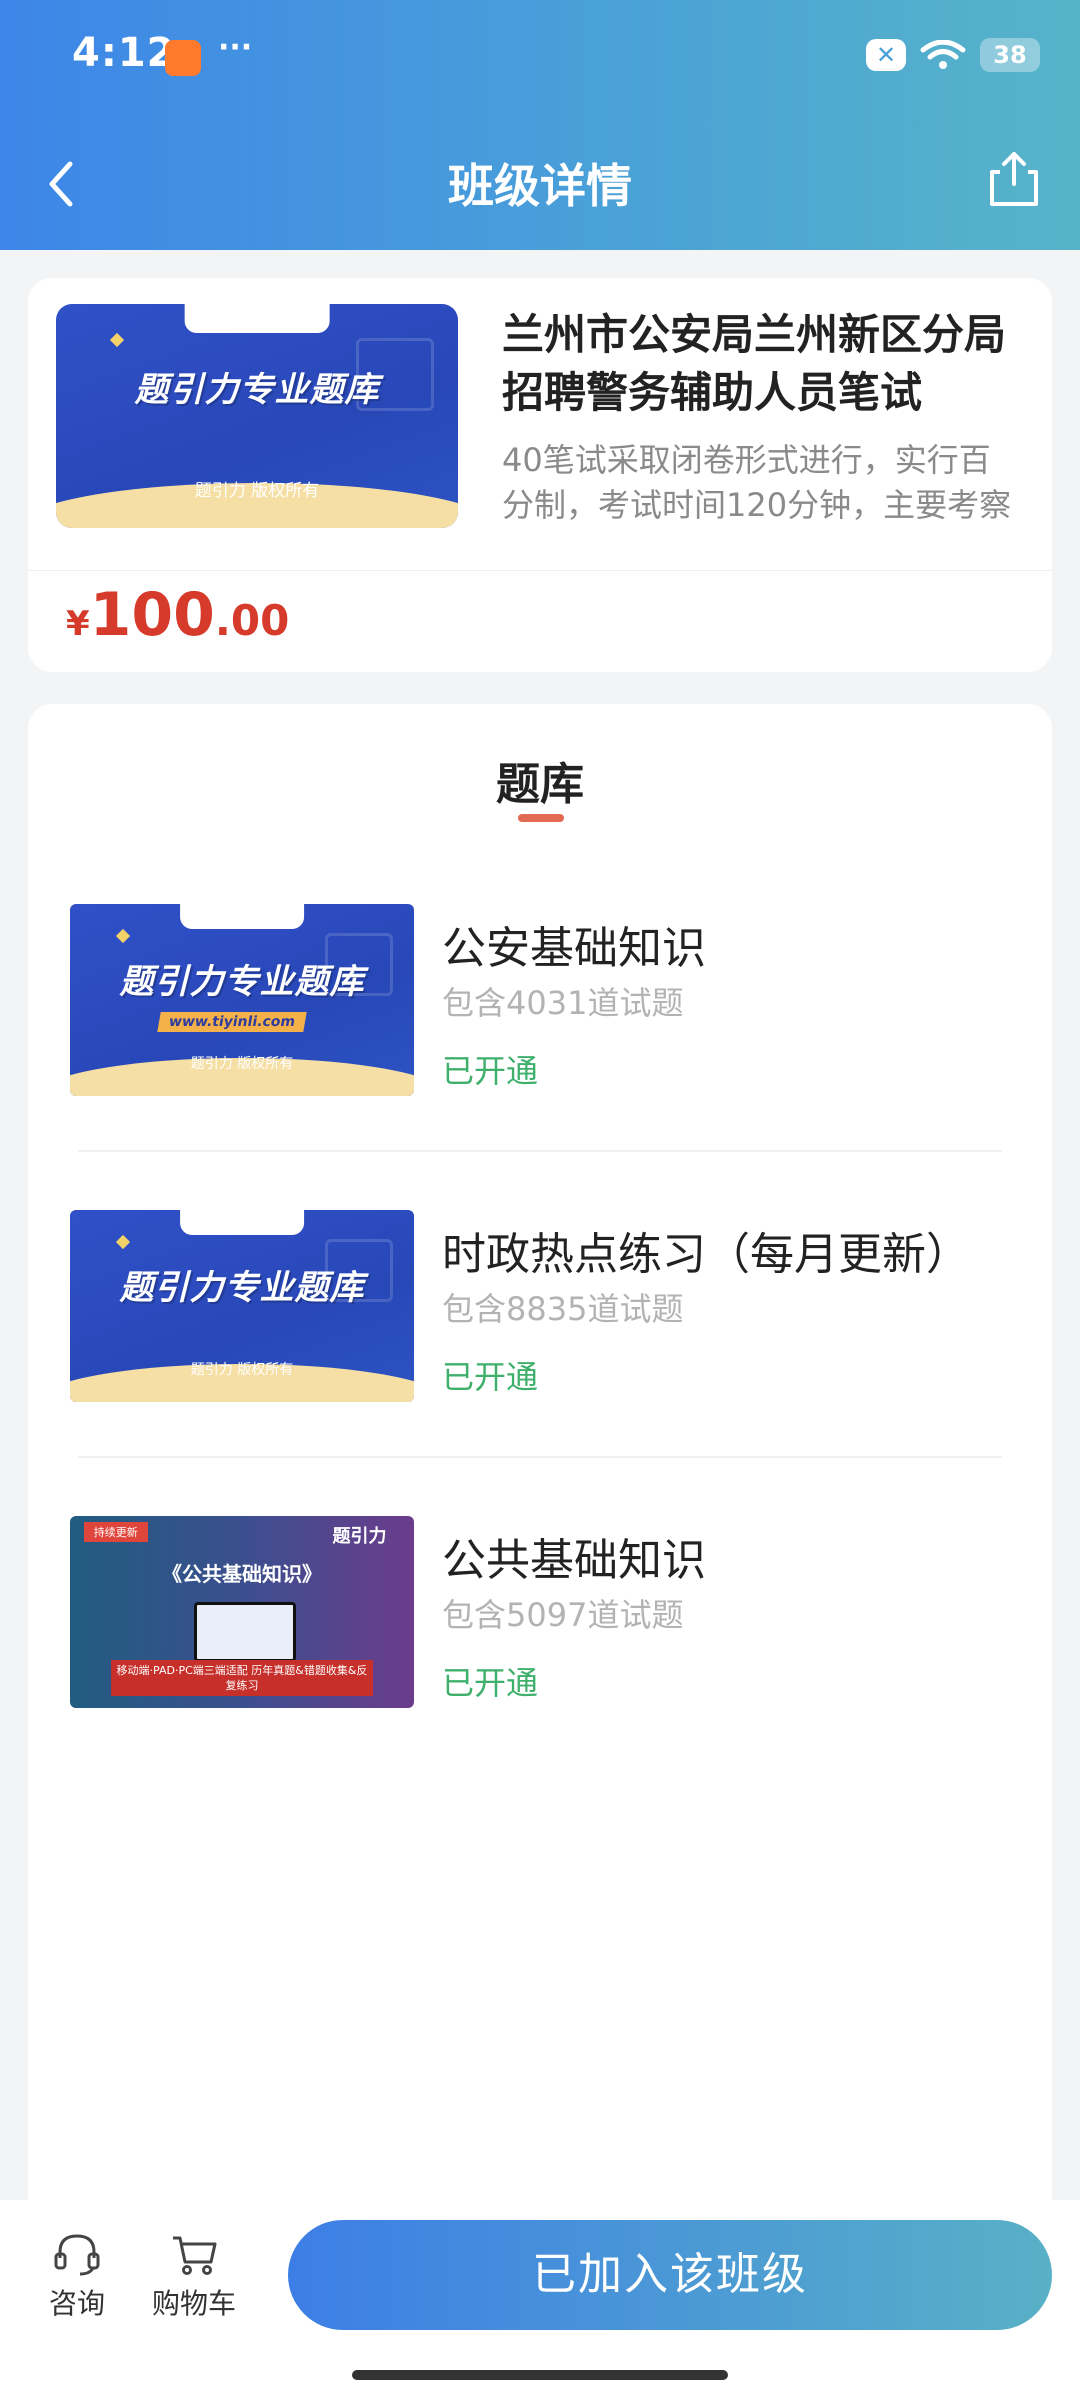 Image resolution: width=1080 pixels, height=2400 pixels. What do you see at coordinates (124, 53) in the screenshot?
I see `status-time: 4:12` at bounding box center [124, 53].